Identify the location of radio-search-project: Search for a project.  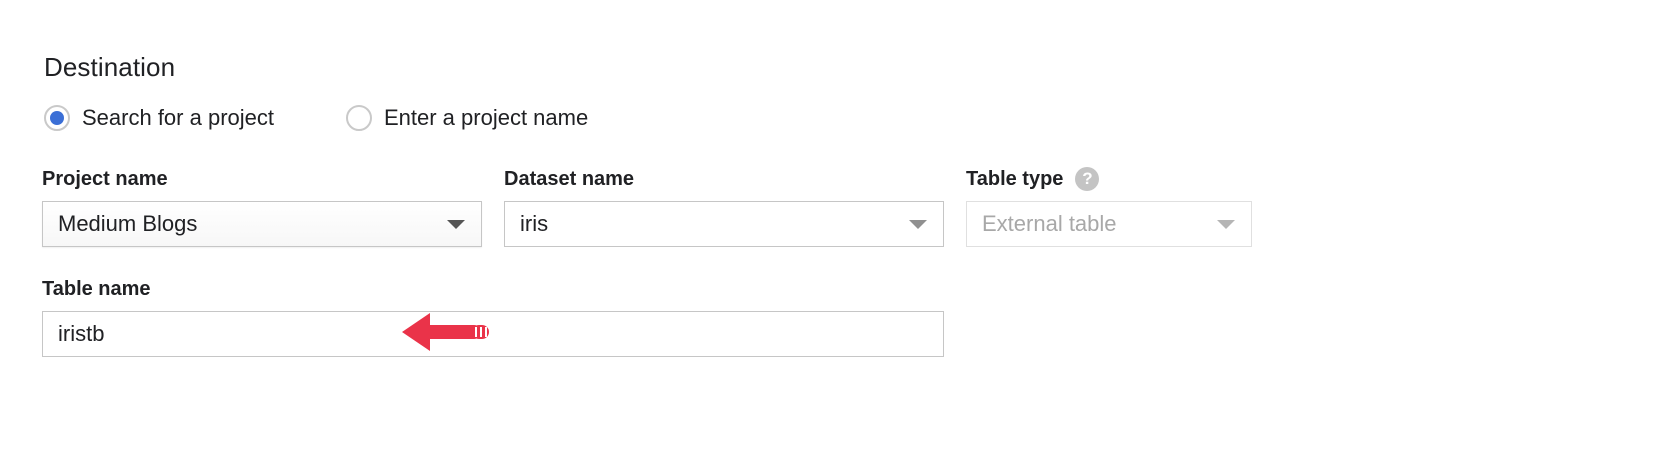
(159, 118).